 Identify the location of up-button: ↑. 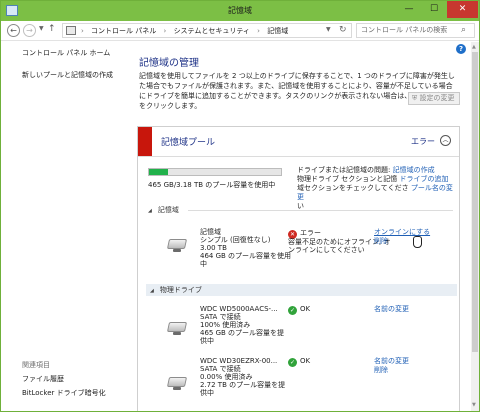
(52, 29).